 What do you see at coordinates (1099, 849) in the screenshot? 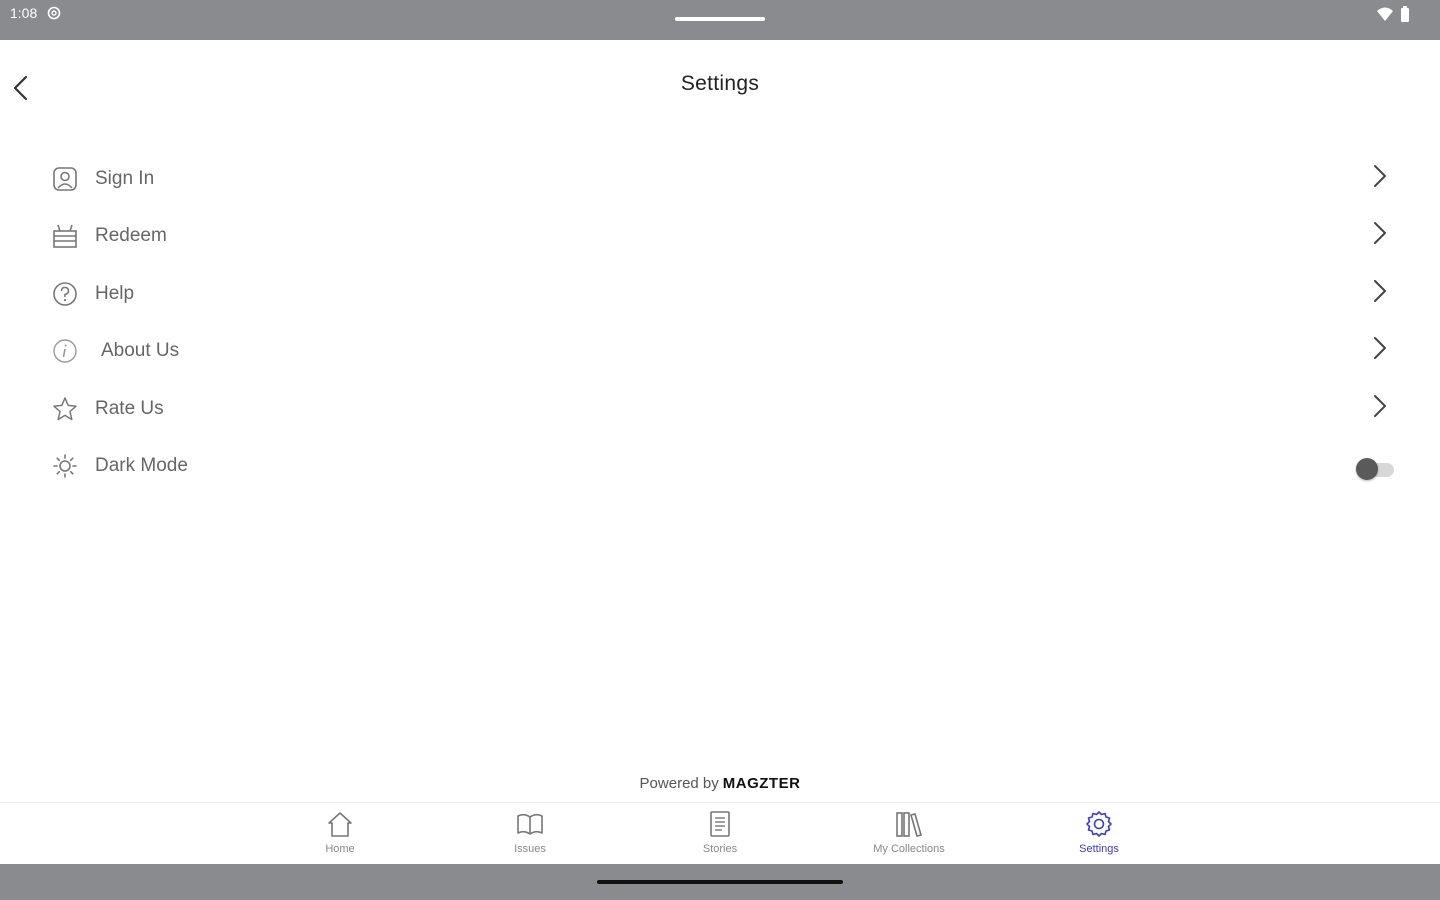
I see `tab-label: Settings` at bounding box center [1099, 849].